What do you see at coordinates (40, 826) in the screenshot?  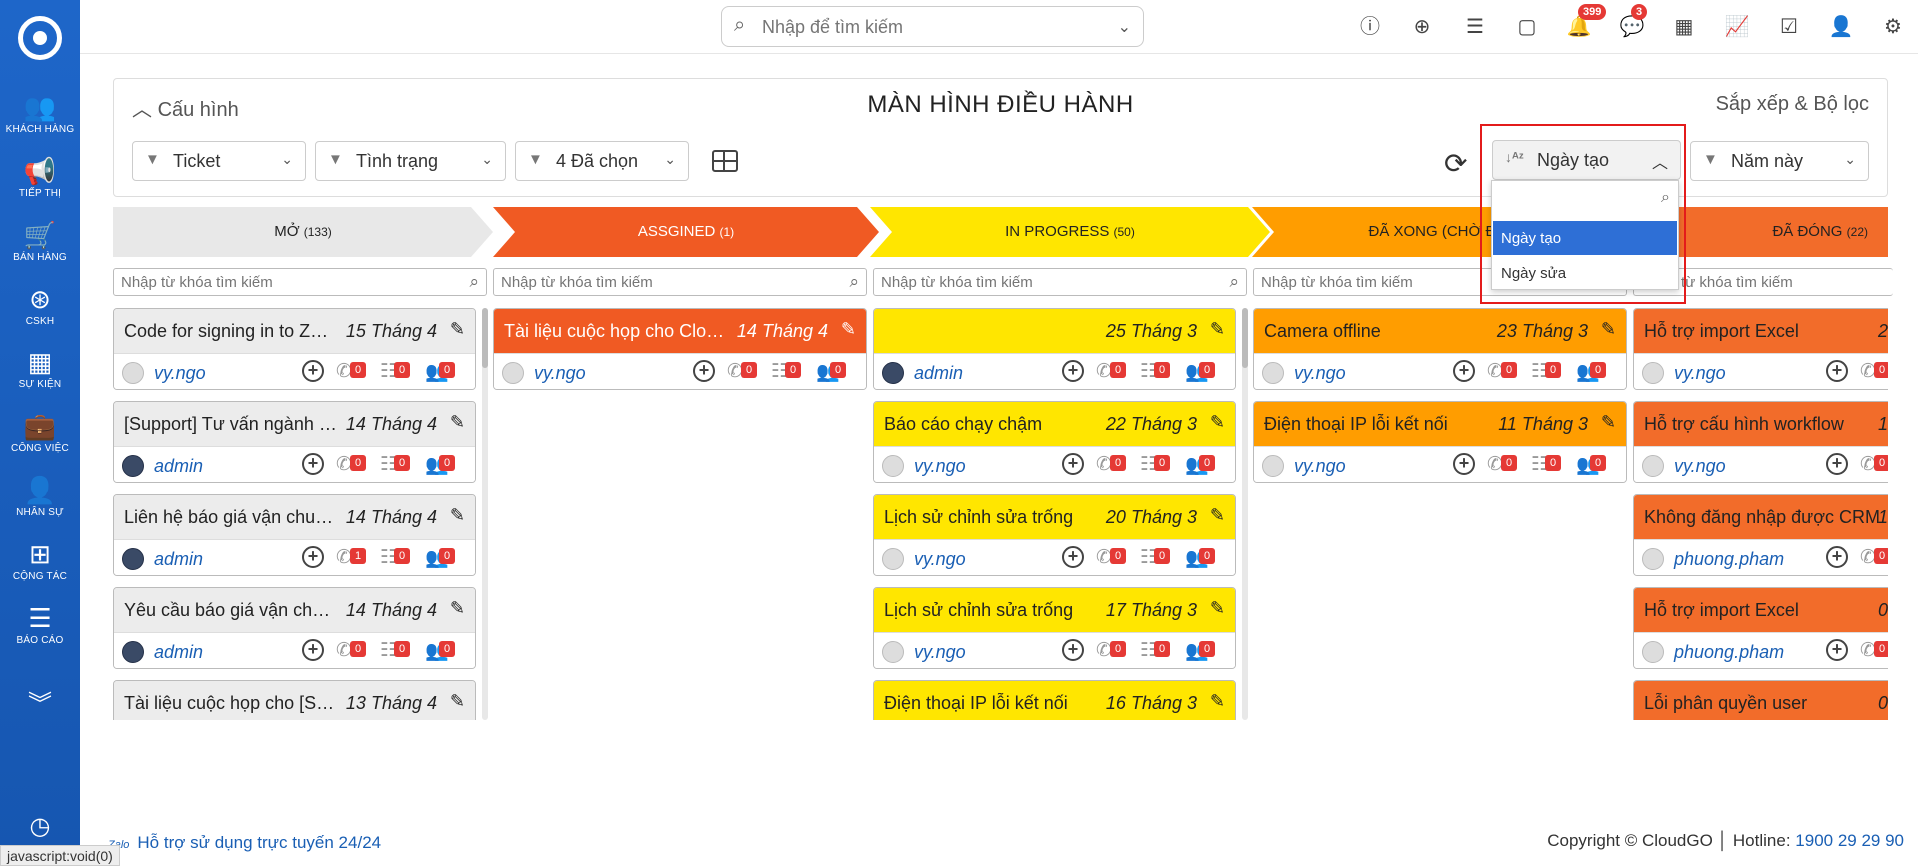 I see `clock-icon: ◷` at bounding box center [40, 826].